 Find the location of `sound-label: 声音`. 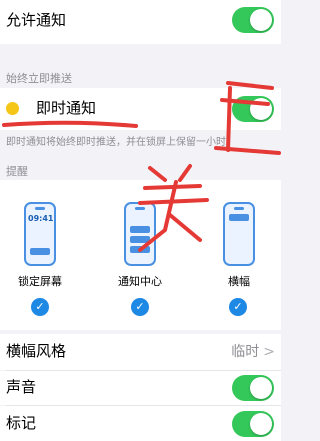

sound-label: 声音 is located at coordinates (21, 387).